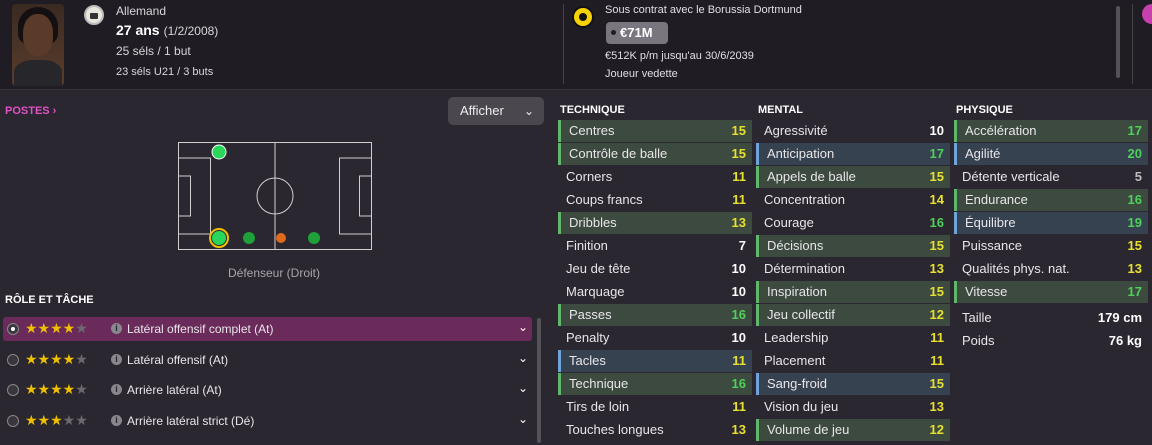 This screenshot has height=445, width=1152. Describe the element at coordinates (853, 338) in the screenshot. I see `attribute-row: Leadership 11` at that location.